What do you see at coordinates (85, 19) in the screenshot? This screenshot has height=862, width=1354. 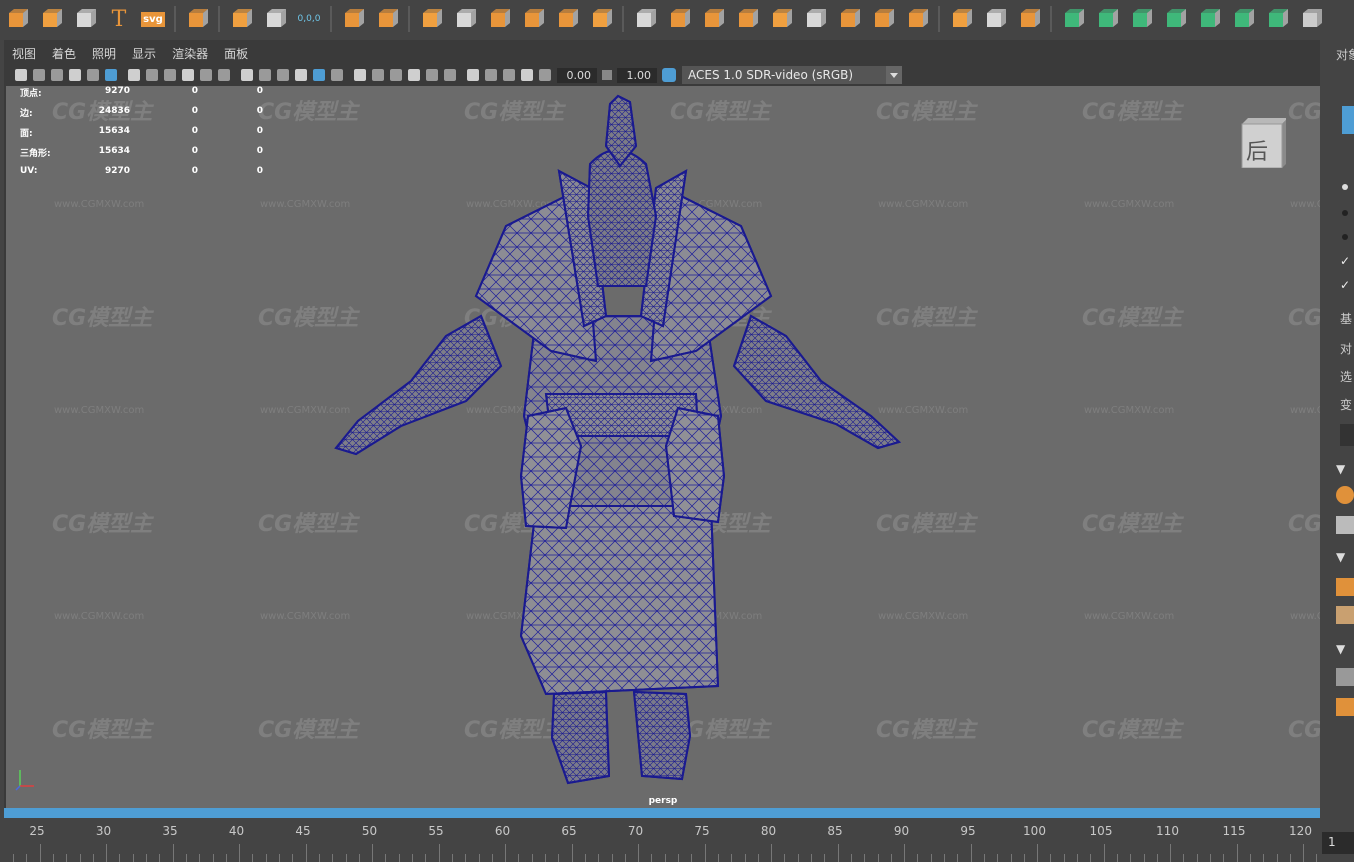 I see `spring-icon` at bounding box center [85, 19].